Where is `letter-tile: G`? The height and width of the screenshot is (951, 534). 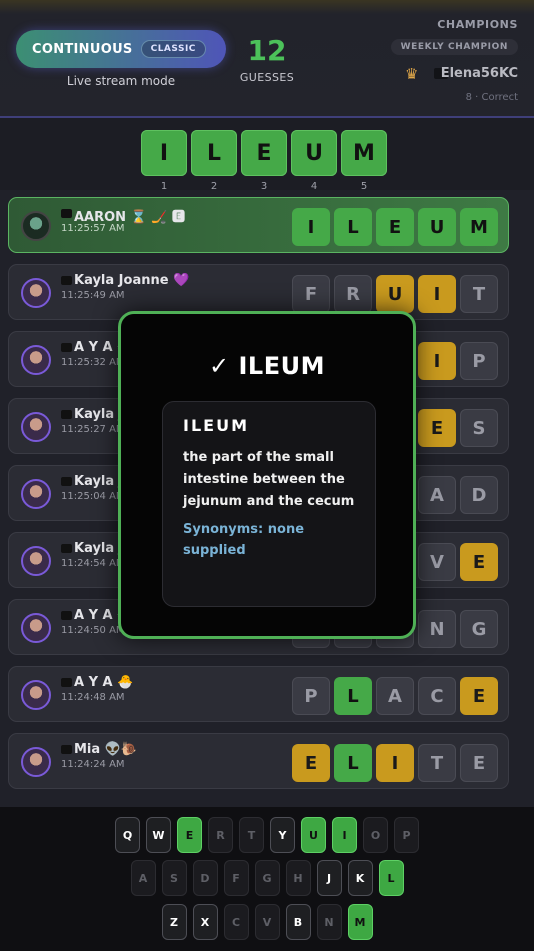 letter-tile: G is located at coordinates (479, 629).